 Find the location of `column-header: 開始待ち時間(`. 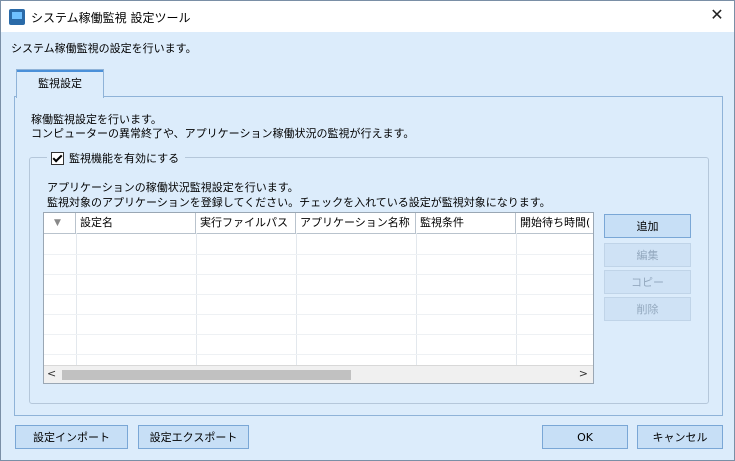

column-header: 開始待ち時間( is located at coordinates (554, 223).